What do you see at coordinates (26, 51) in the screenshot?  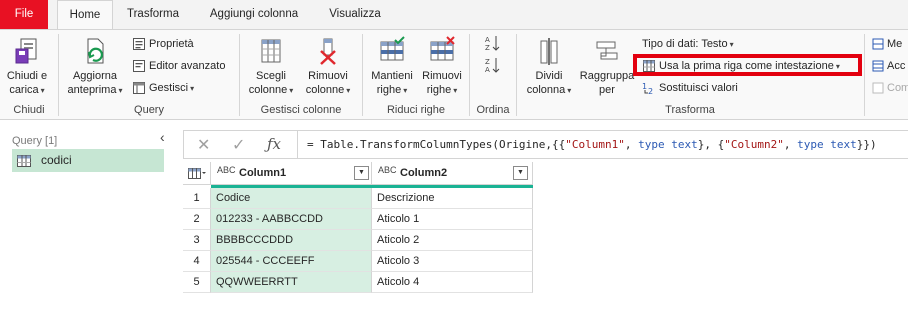 I see `close-and-load-icon` at bounding box center [26, 51].